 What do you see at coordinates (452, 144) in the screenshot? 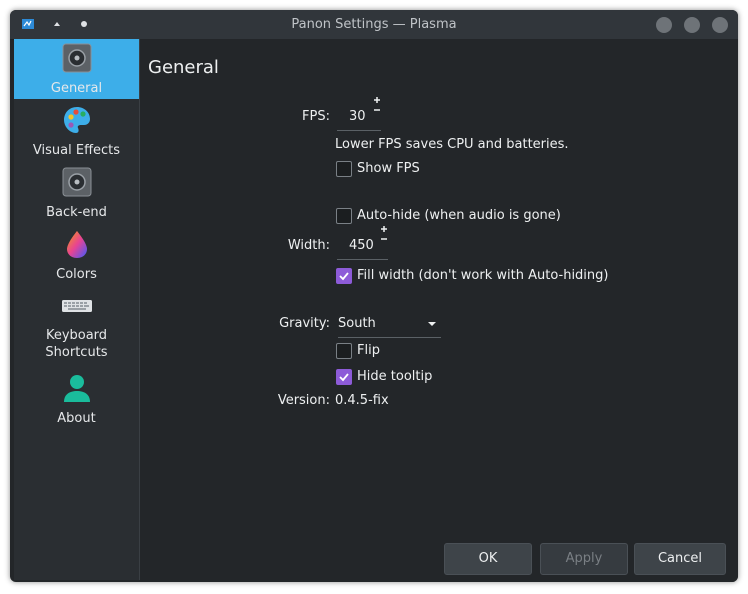
I see `fps-hint: Lower FPS saves CPU and batteries.` at bounding box center [452, 144].